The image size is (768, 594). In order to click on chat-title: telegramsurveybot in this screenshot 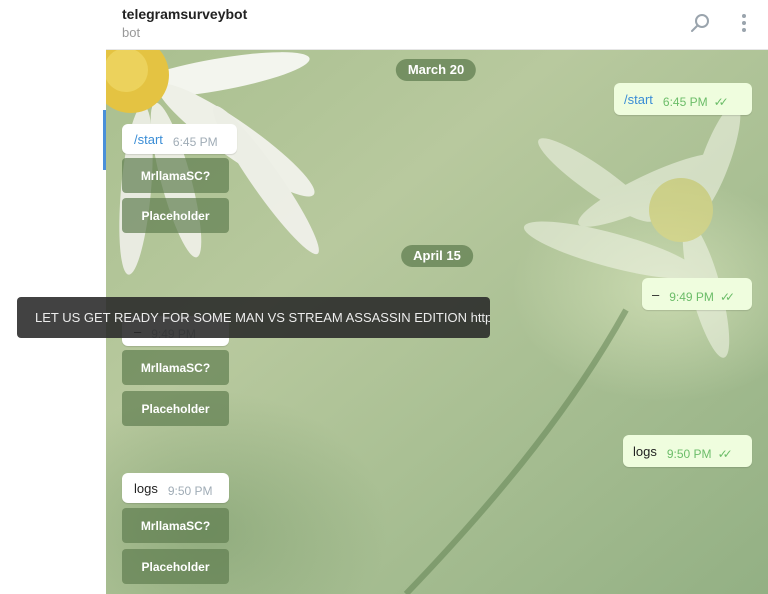, I will do `click(184, 14)`.